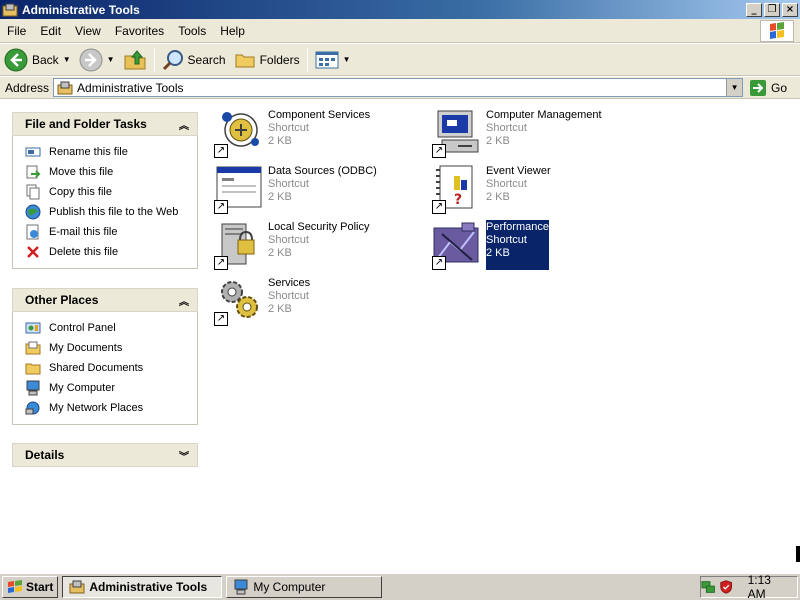  What do you see at coordinates (88, 152) in the screenshot?
I see `rename-file-label: Rename this file` at bounding box center [88, 152].